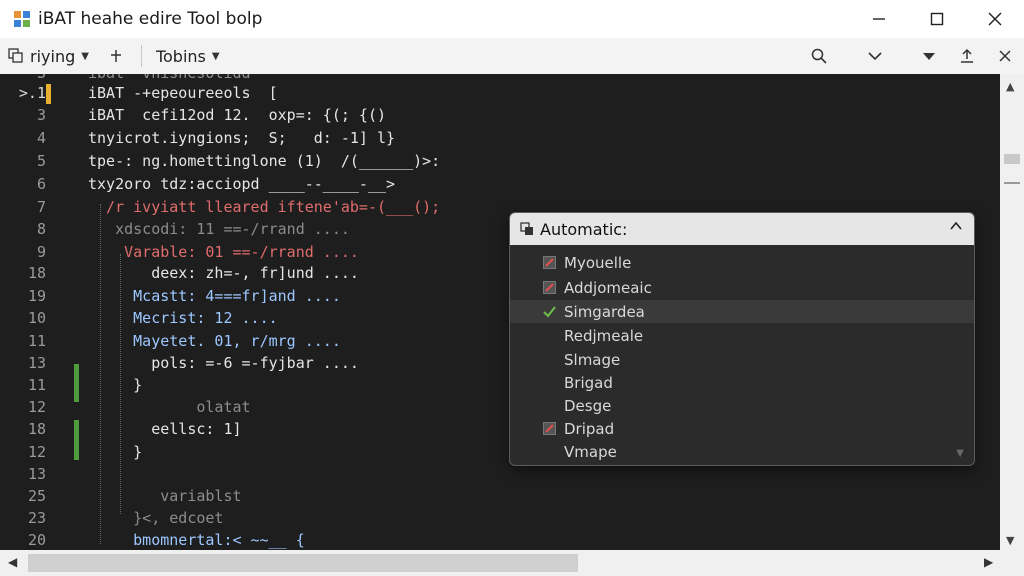 The width and height of the screenshot is (1024, 576). I want to click on code-line: olatat, so click(169, 407).